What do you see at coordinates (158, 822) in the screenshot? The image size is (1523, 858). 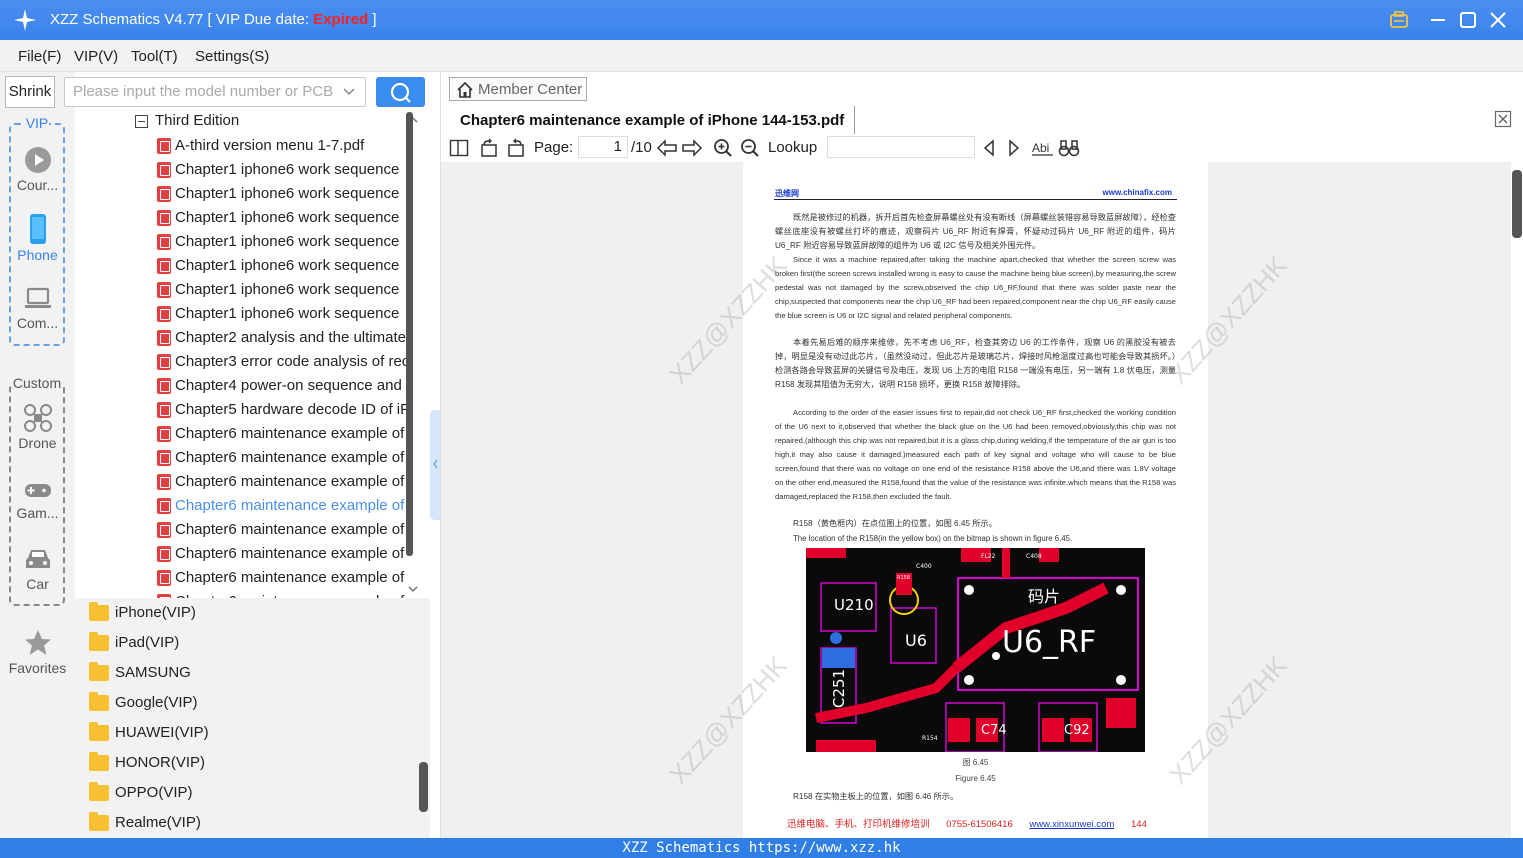 I see `brand-folder-label: Realme(VIP)` at bounding box center [158, 822].